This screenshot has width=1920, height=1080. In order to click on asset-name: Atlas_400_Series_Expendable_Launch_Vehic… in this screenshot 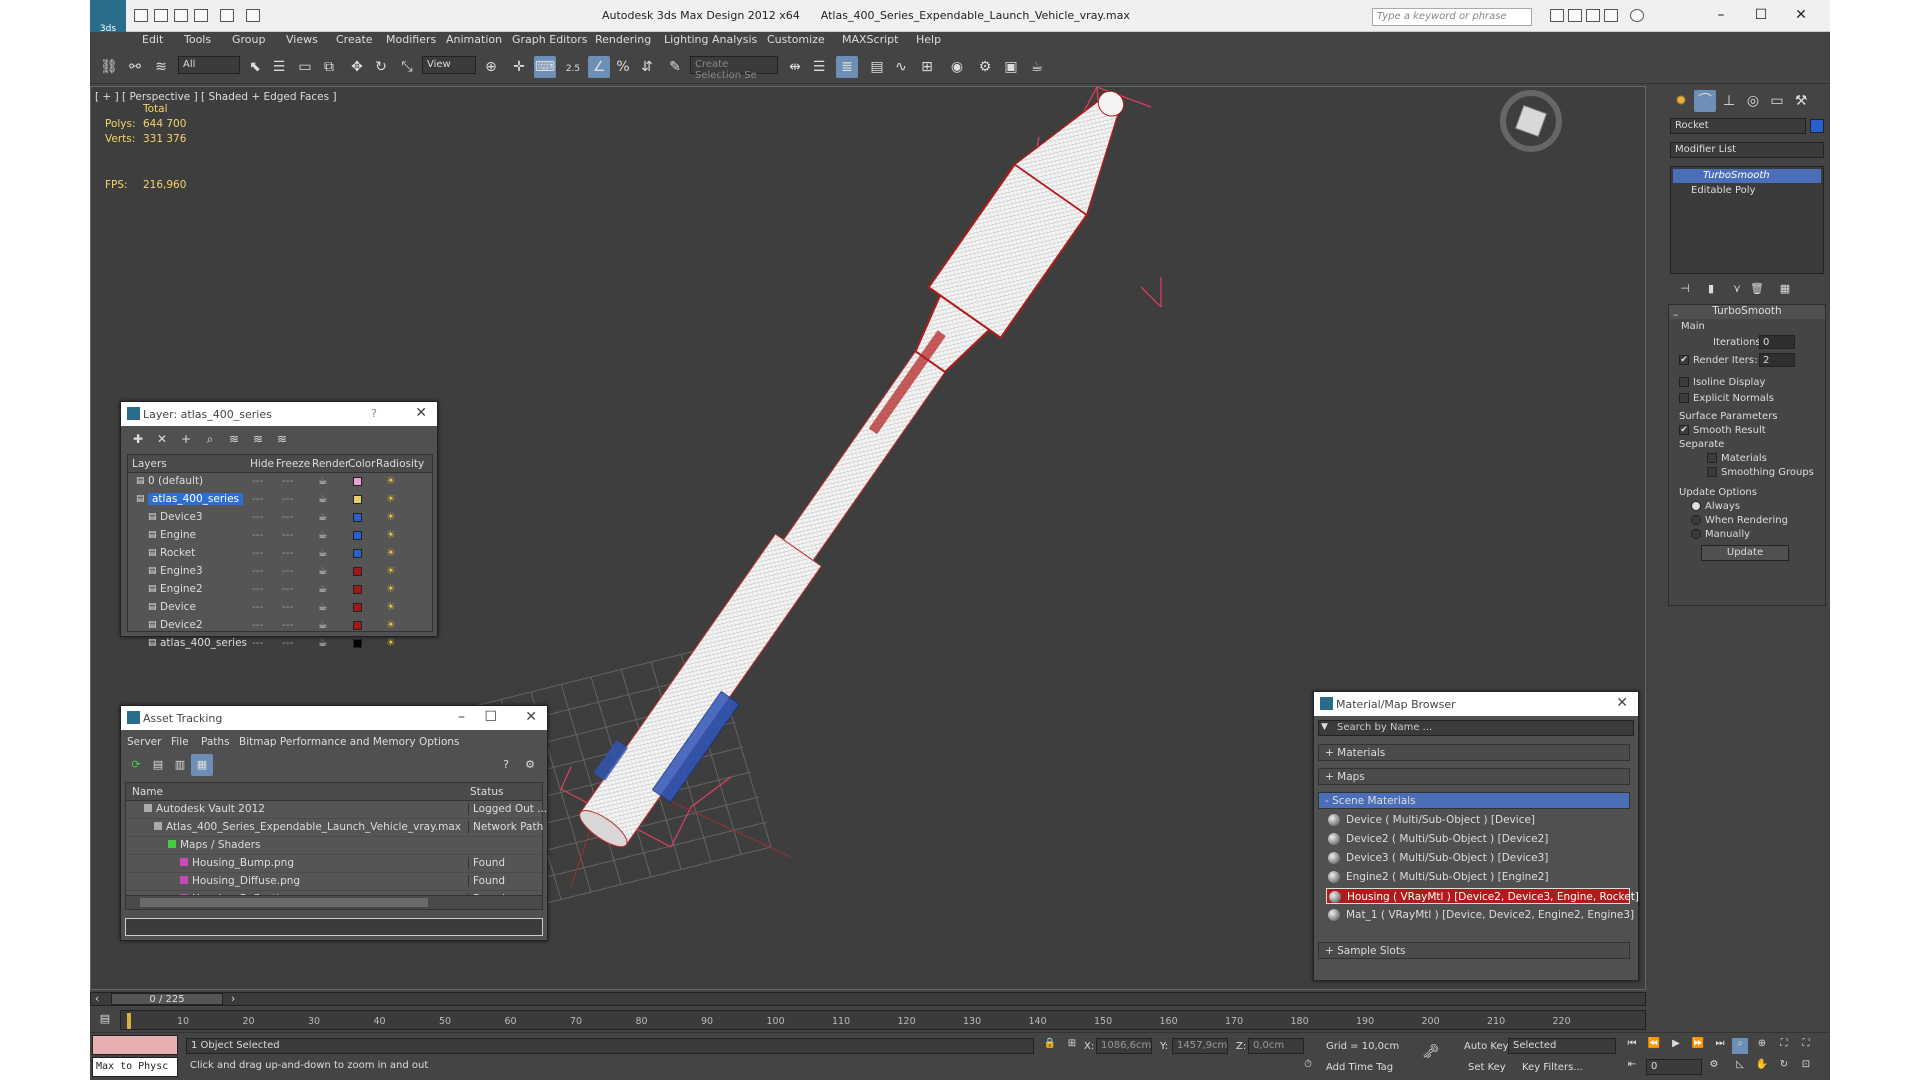, I will do `click(313, 827)`.